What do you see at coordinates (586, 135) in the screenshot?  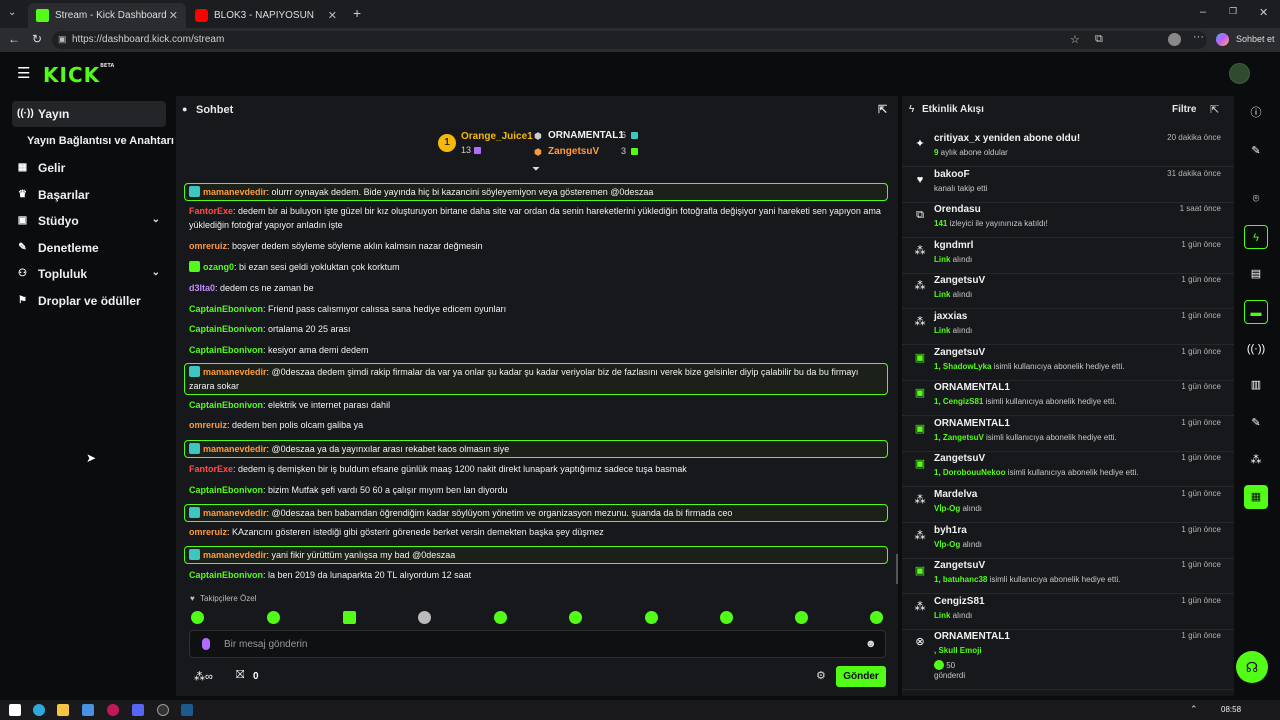 I see `leaderboard-second-name: ORNAMENTAL1` at bounding box center [586, 135].